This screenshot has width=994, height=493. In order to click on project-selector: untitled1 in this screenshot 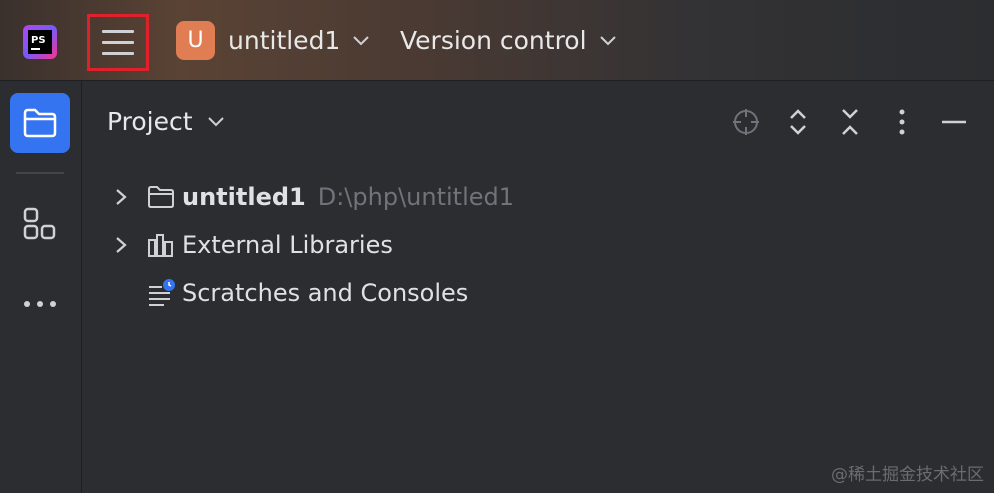, I will do `click(299, 40)`.